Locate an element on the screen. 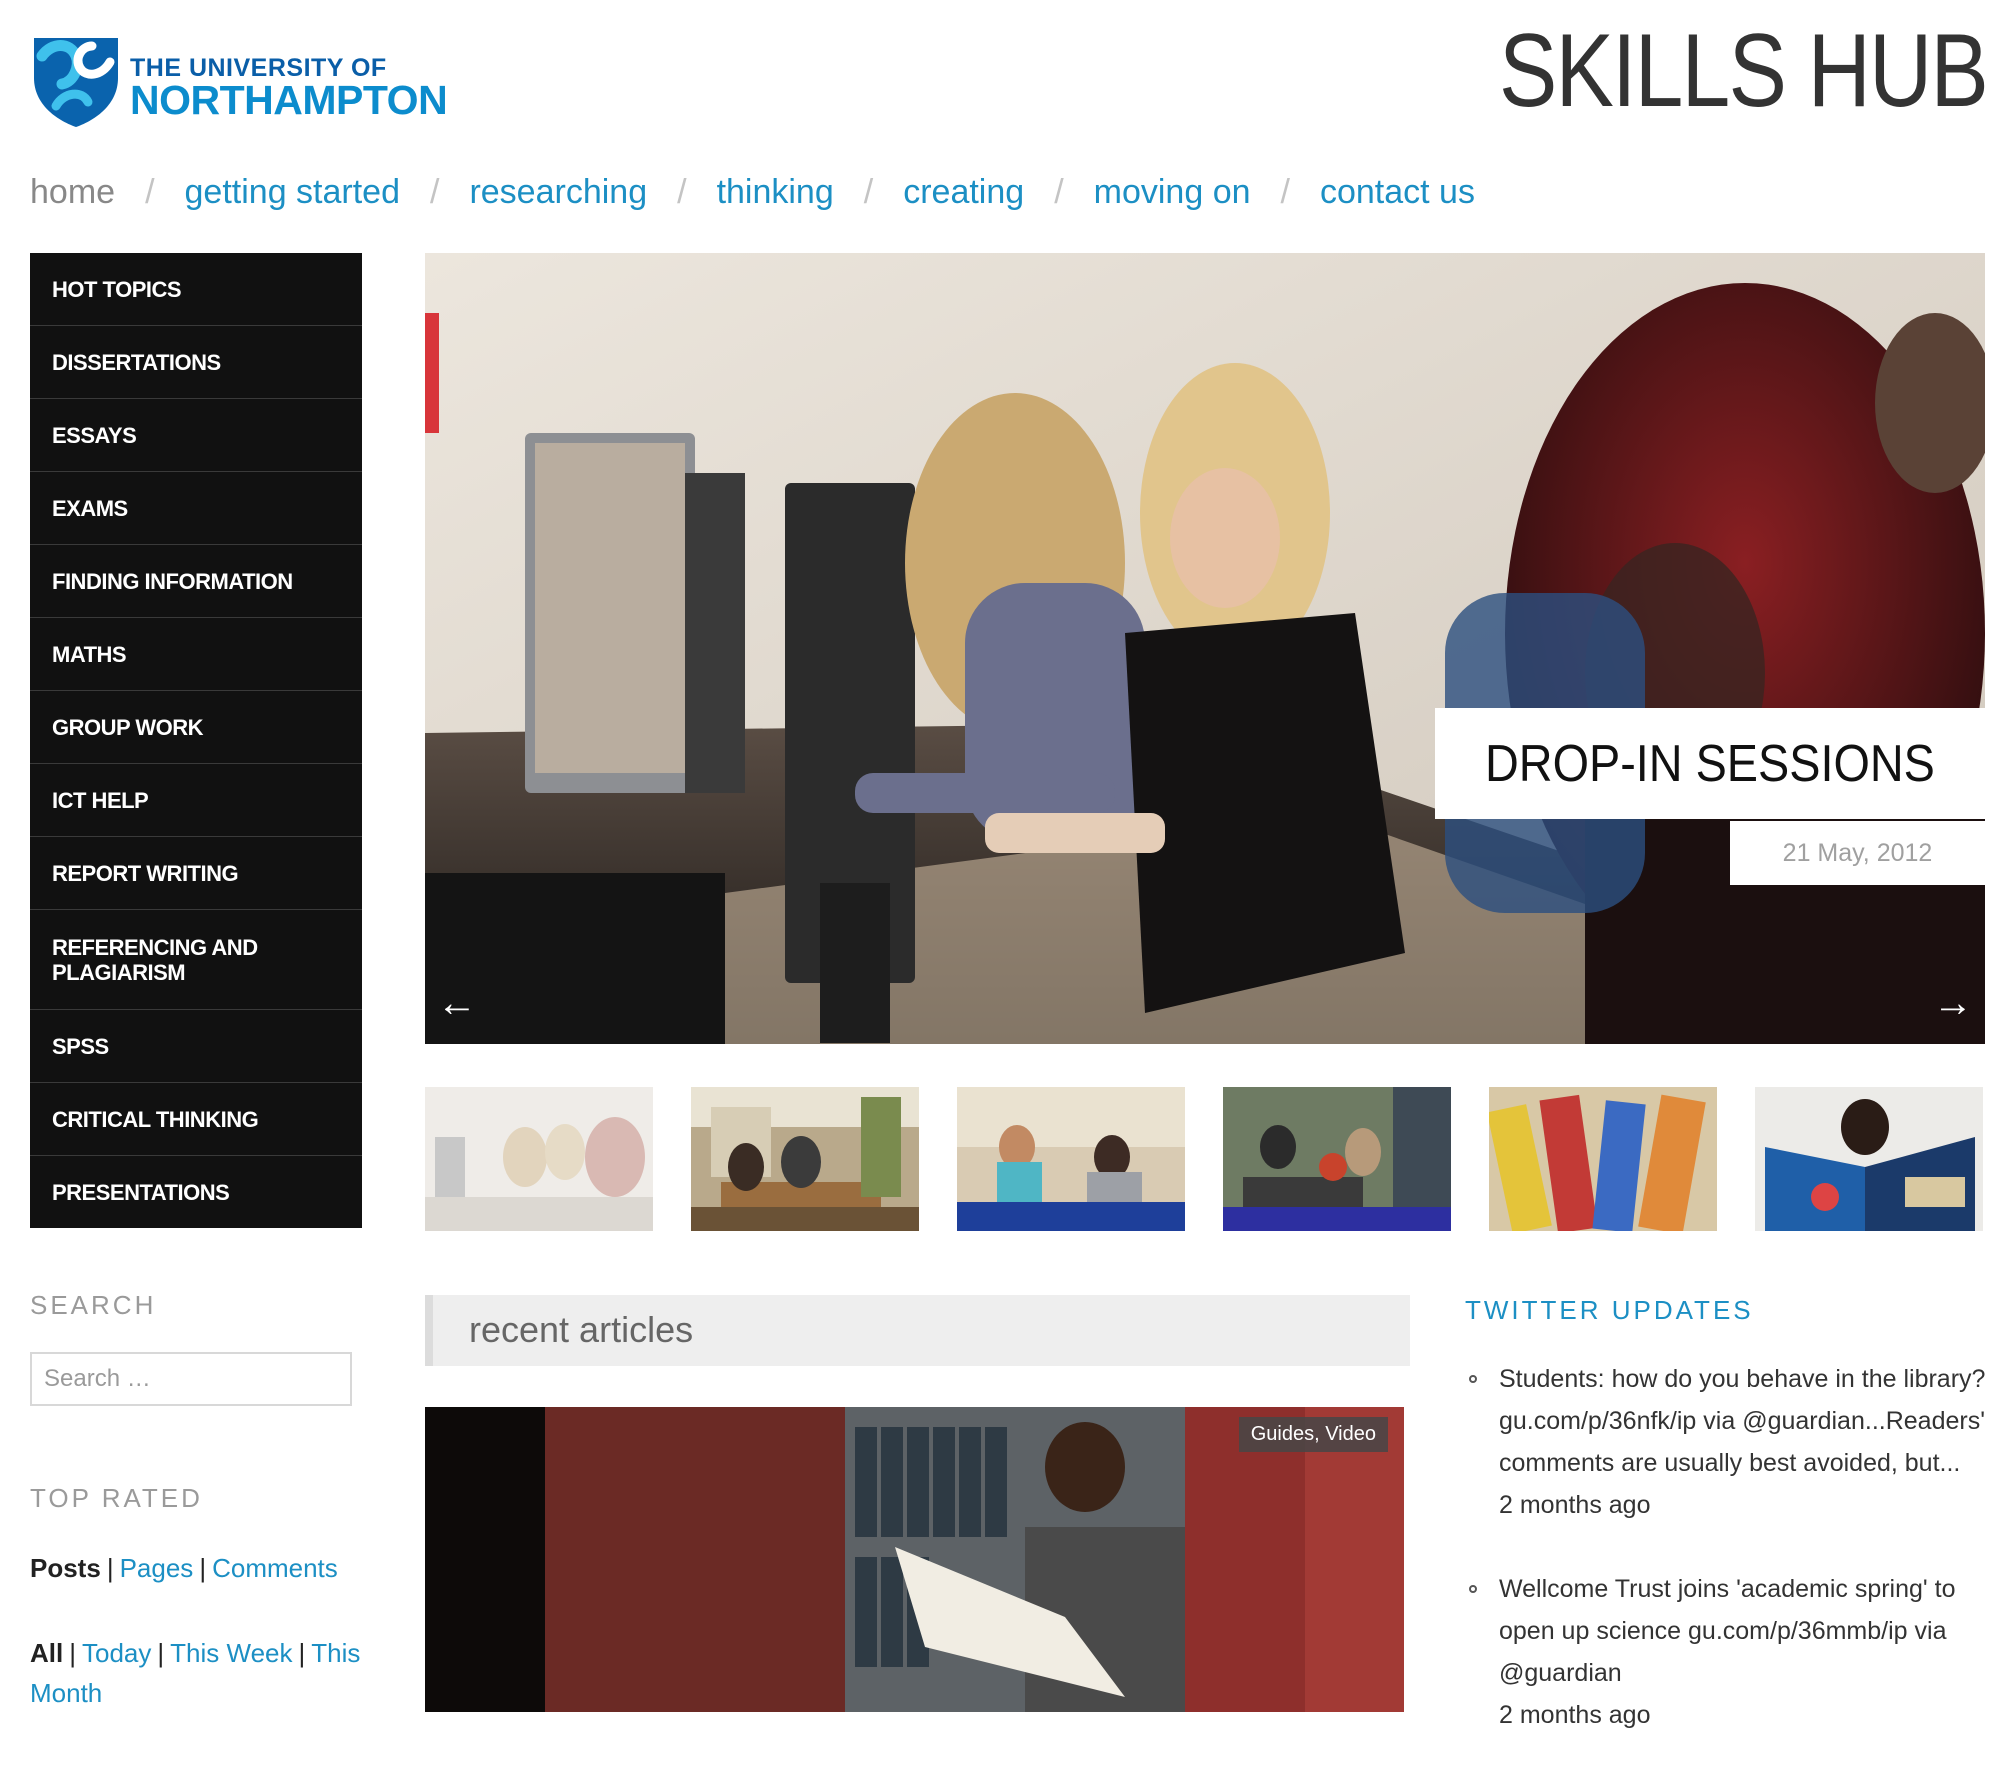 Image resolution: width=1997 pixels, height=1778 pixels. tab-pages: Pages is located at coordinates (157, 1568).